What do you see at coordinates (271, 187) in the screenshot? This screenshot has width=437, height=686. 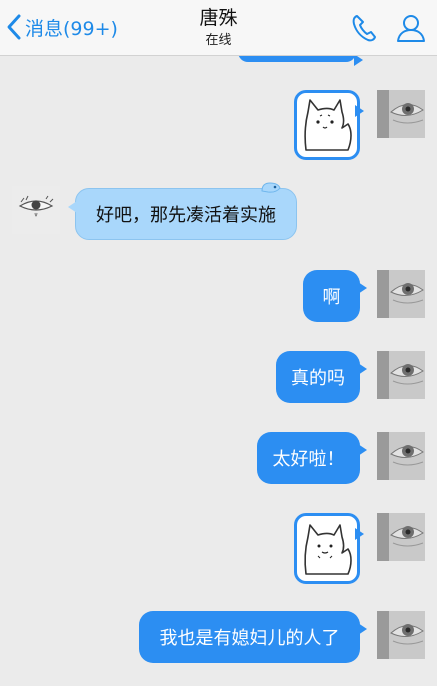 I see `bubble-ornament-icon` at bounding box center [271, 187].